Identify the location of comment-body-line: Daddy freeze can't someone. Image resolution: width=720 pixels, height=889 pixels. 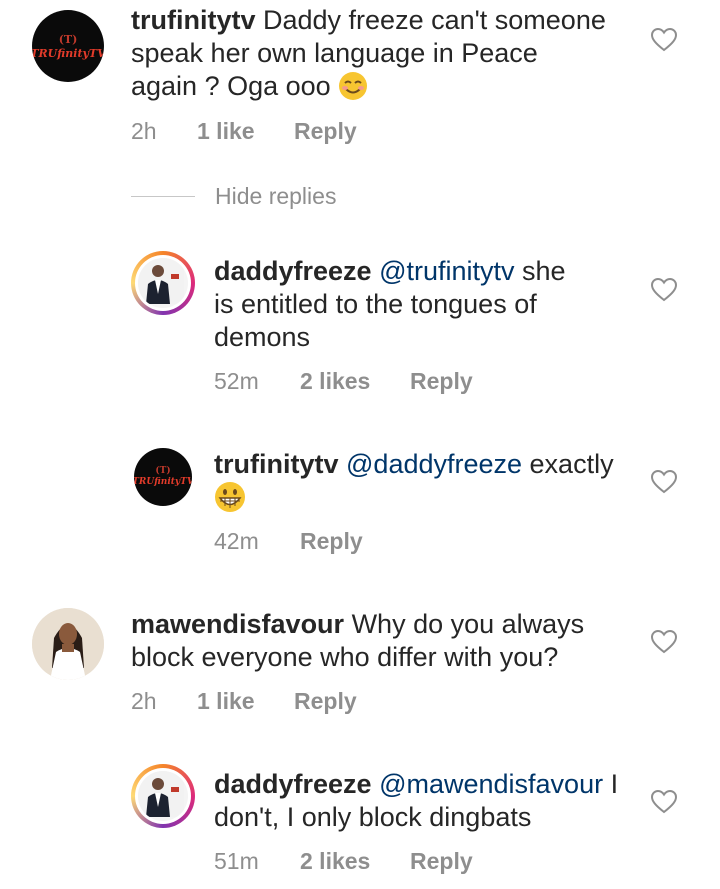
(430, 20).